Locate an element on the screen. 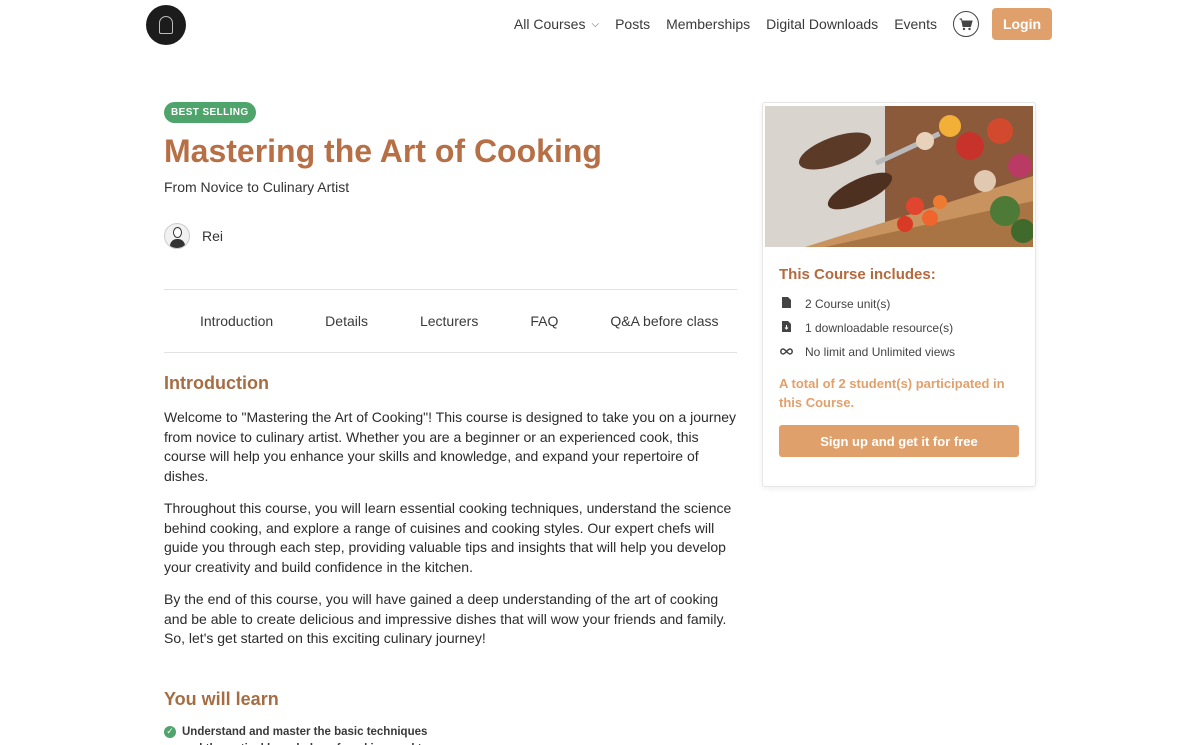 The image size is (1200, 745). best-selling-badge: BEST SELLING is located at coordinates (210, 112).